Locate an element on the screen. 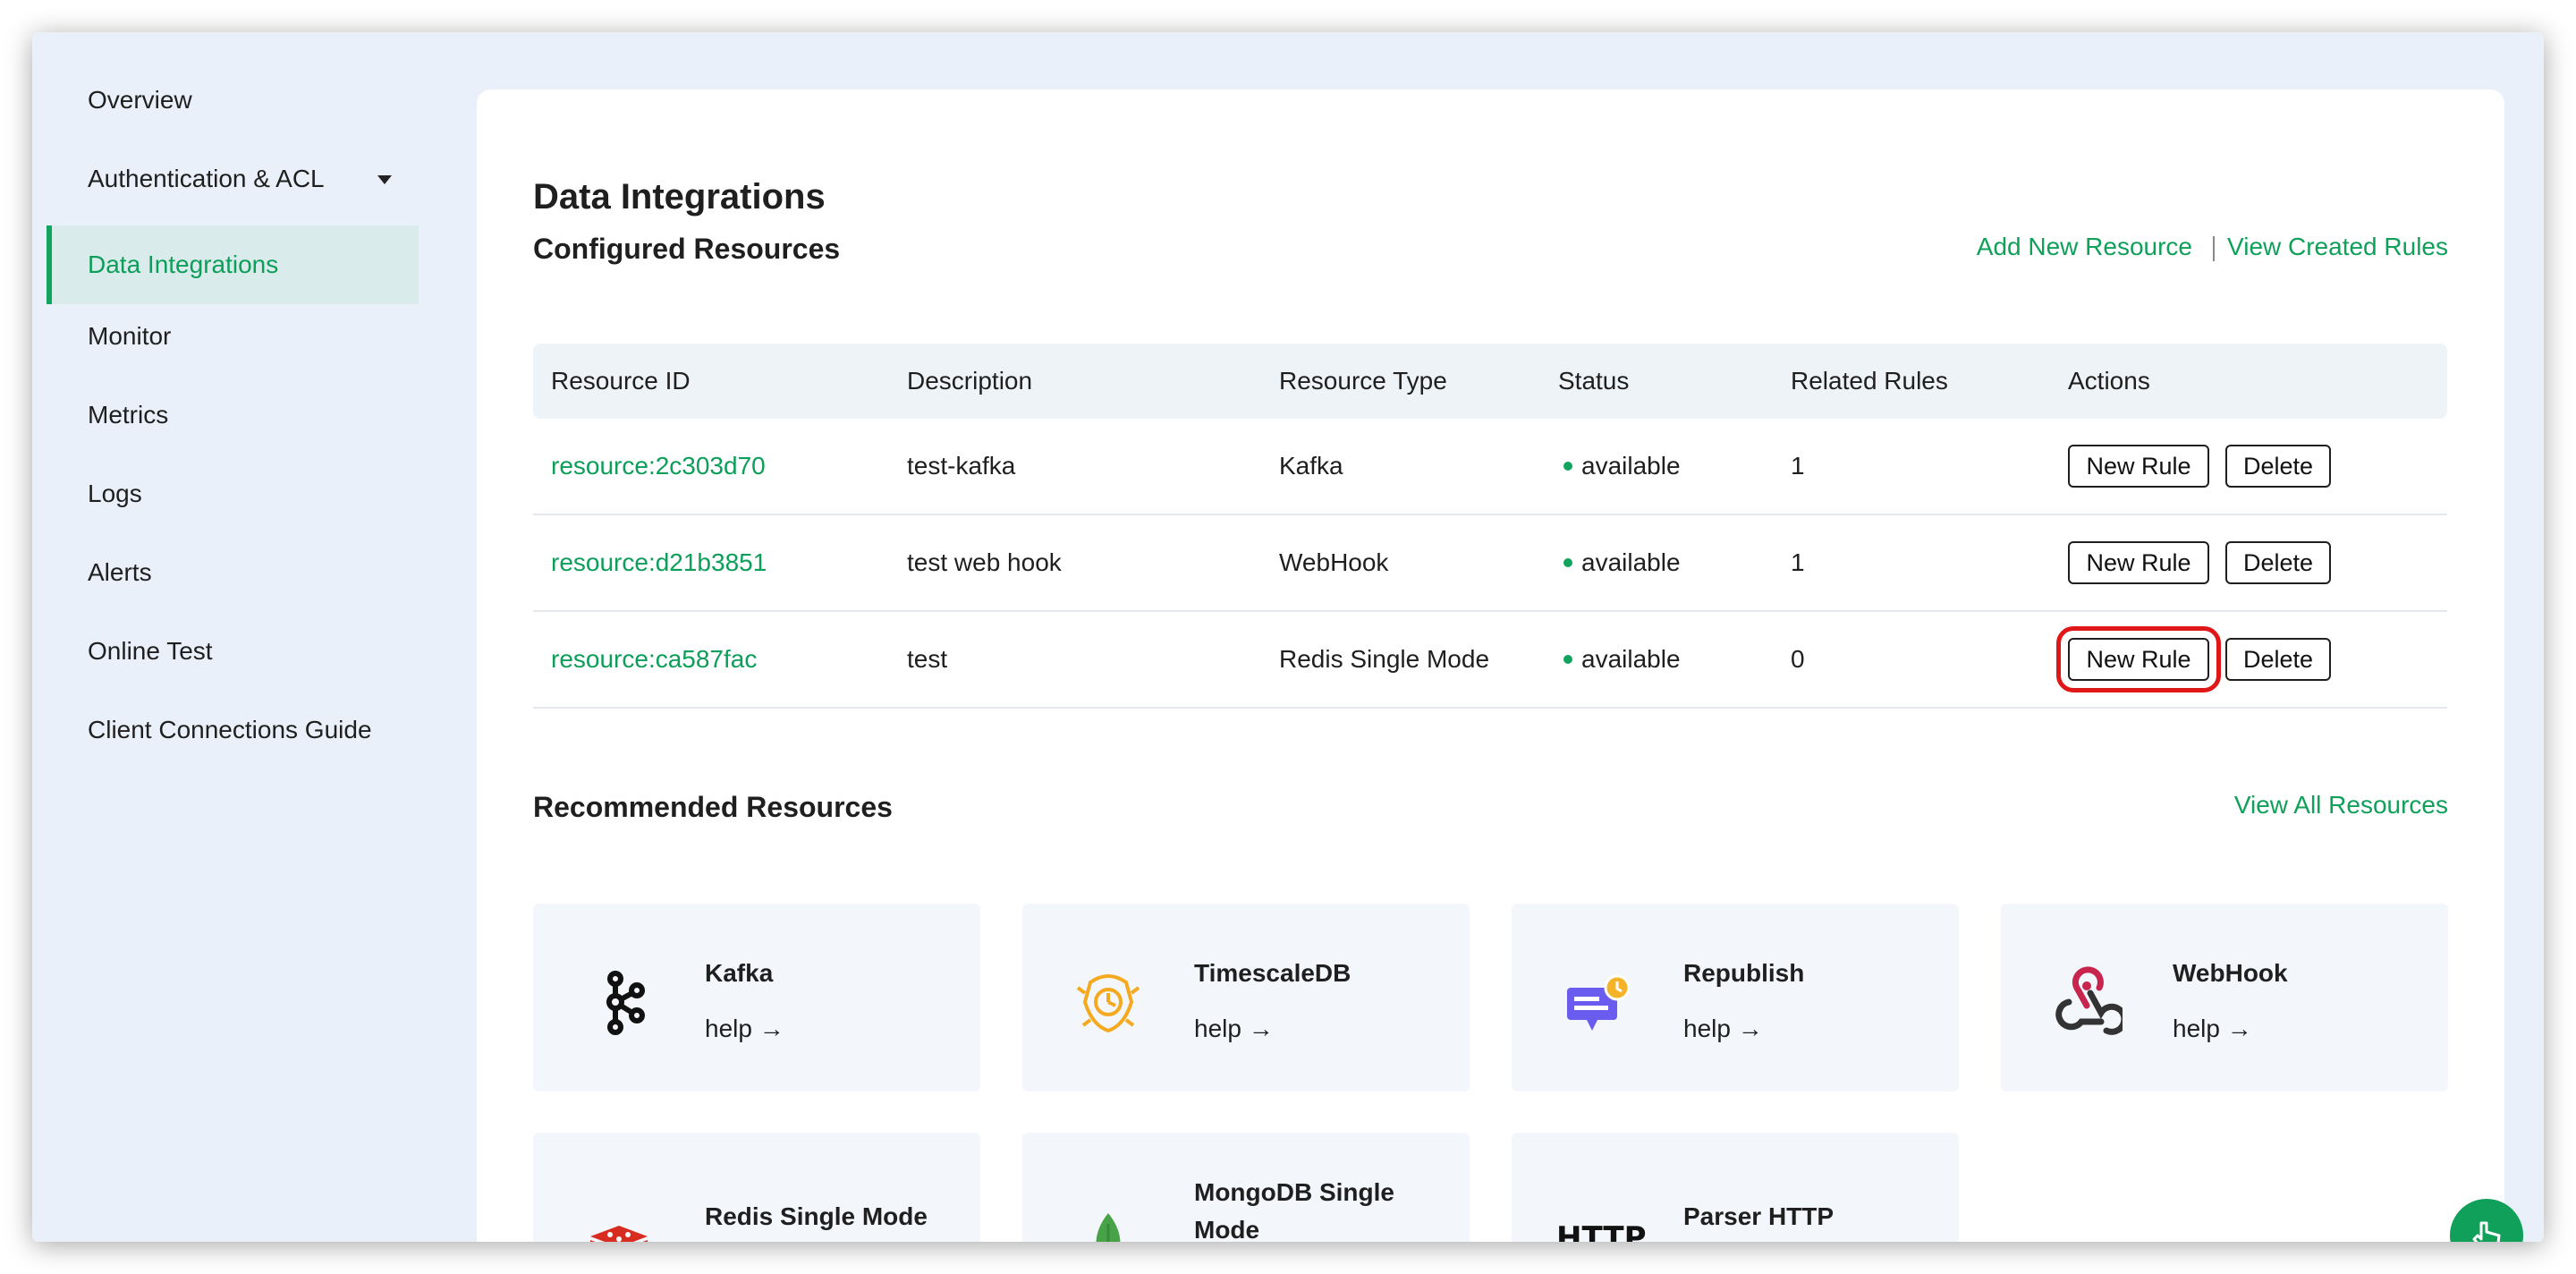  card-title: Redis Single Mode is located at coordinates (816, 1216).